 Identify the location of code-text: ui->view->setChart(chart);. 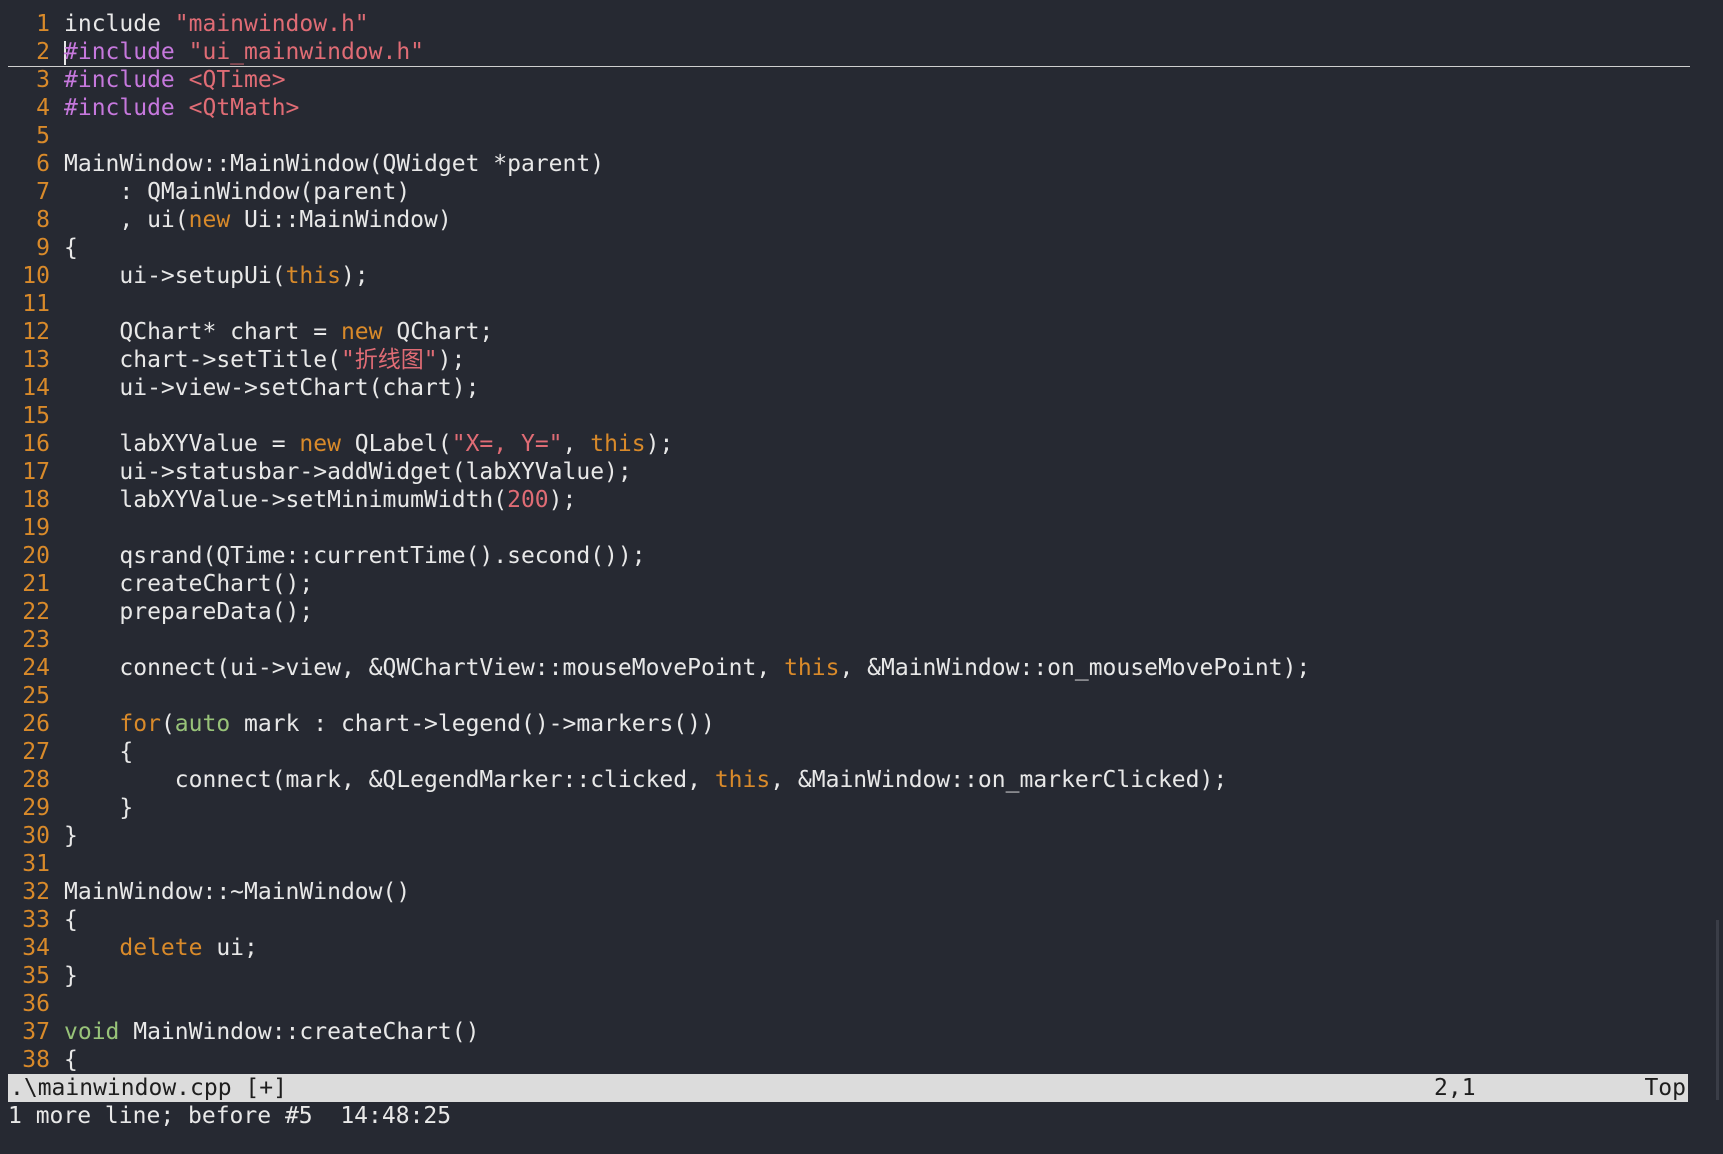
(271, 388).